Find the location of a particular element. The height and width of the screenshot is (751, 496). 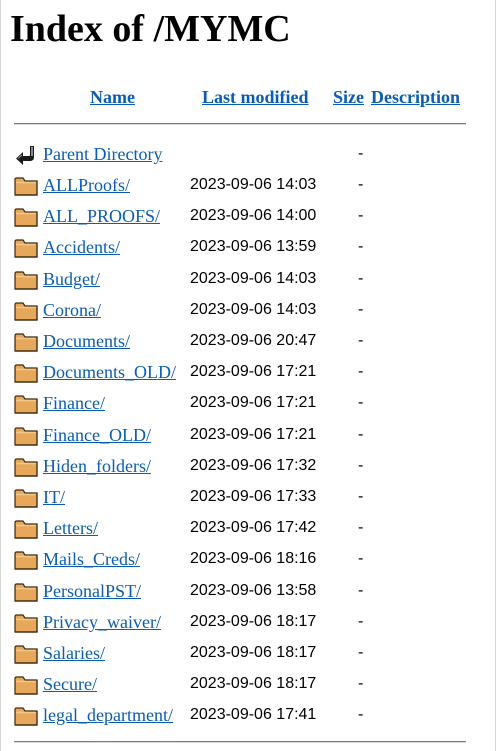

folder-link: Finance/ is located at coordinates (74, 403).